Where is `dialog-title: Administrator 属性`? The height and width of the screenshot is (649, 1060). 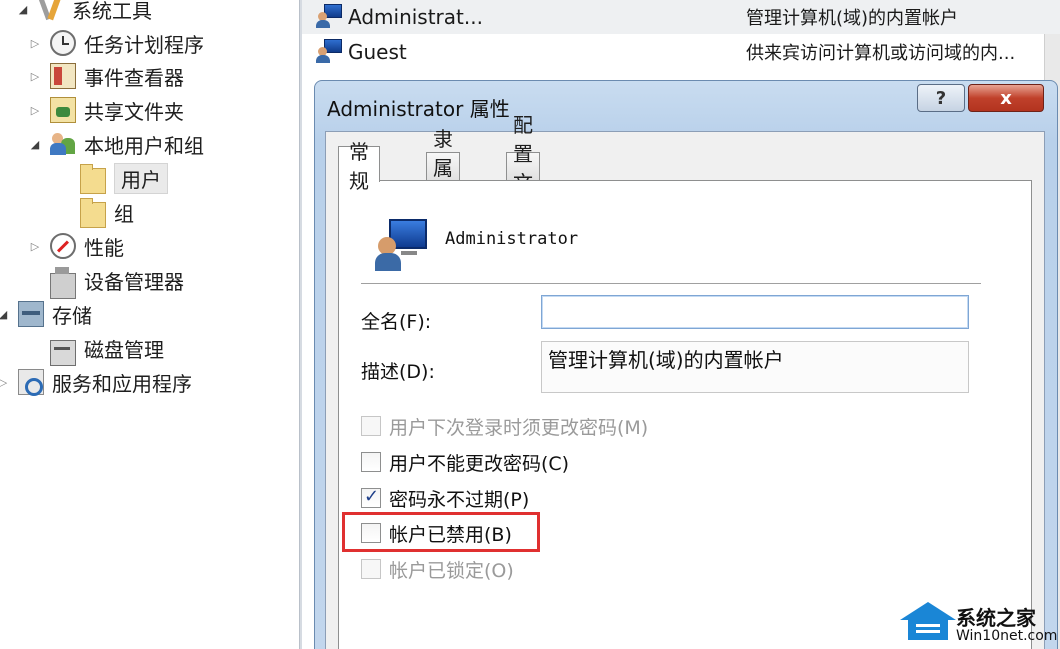 dialog-title: Administrator 属性 is located at coordinates (418, 109).